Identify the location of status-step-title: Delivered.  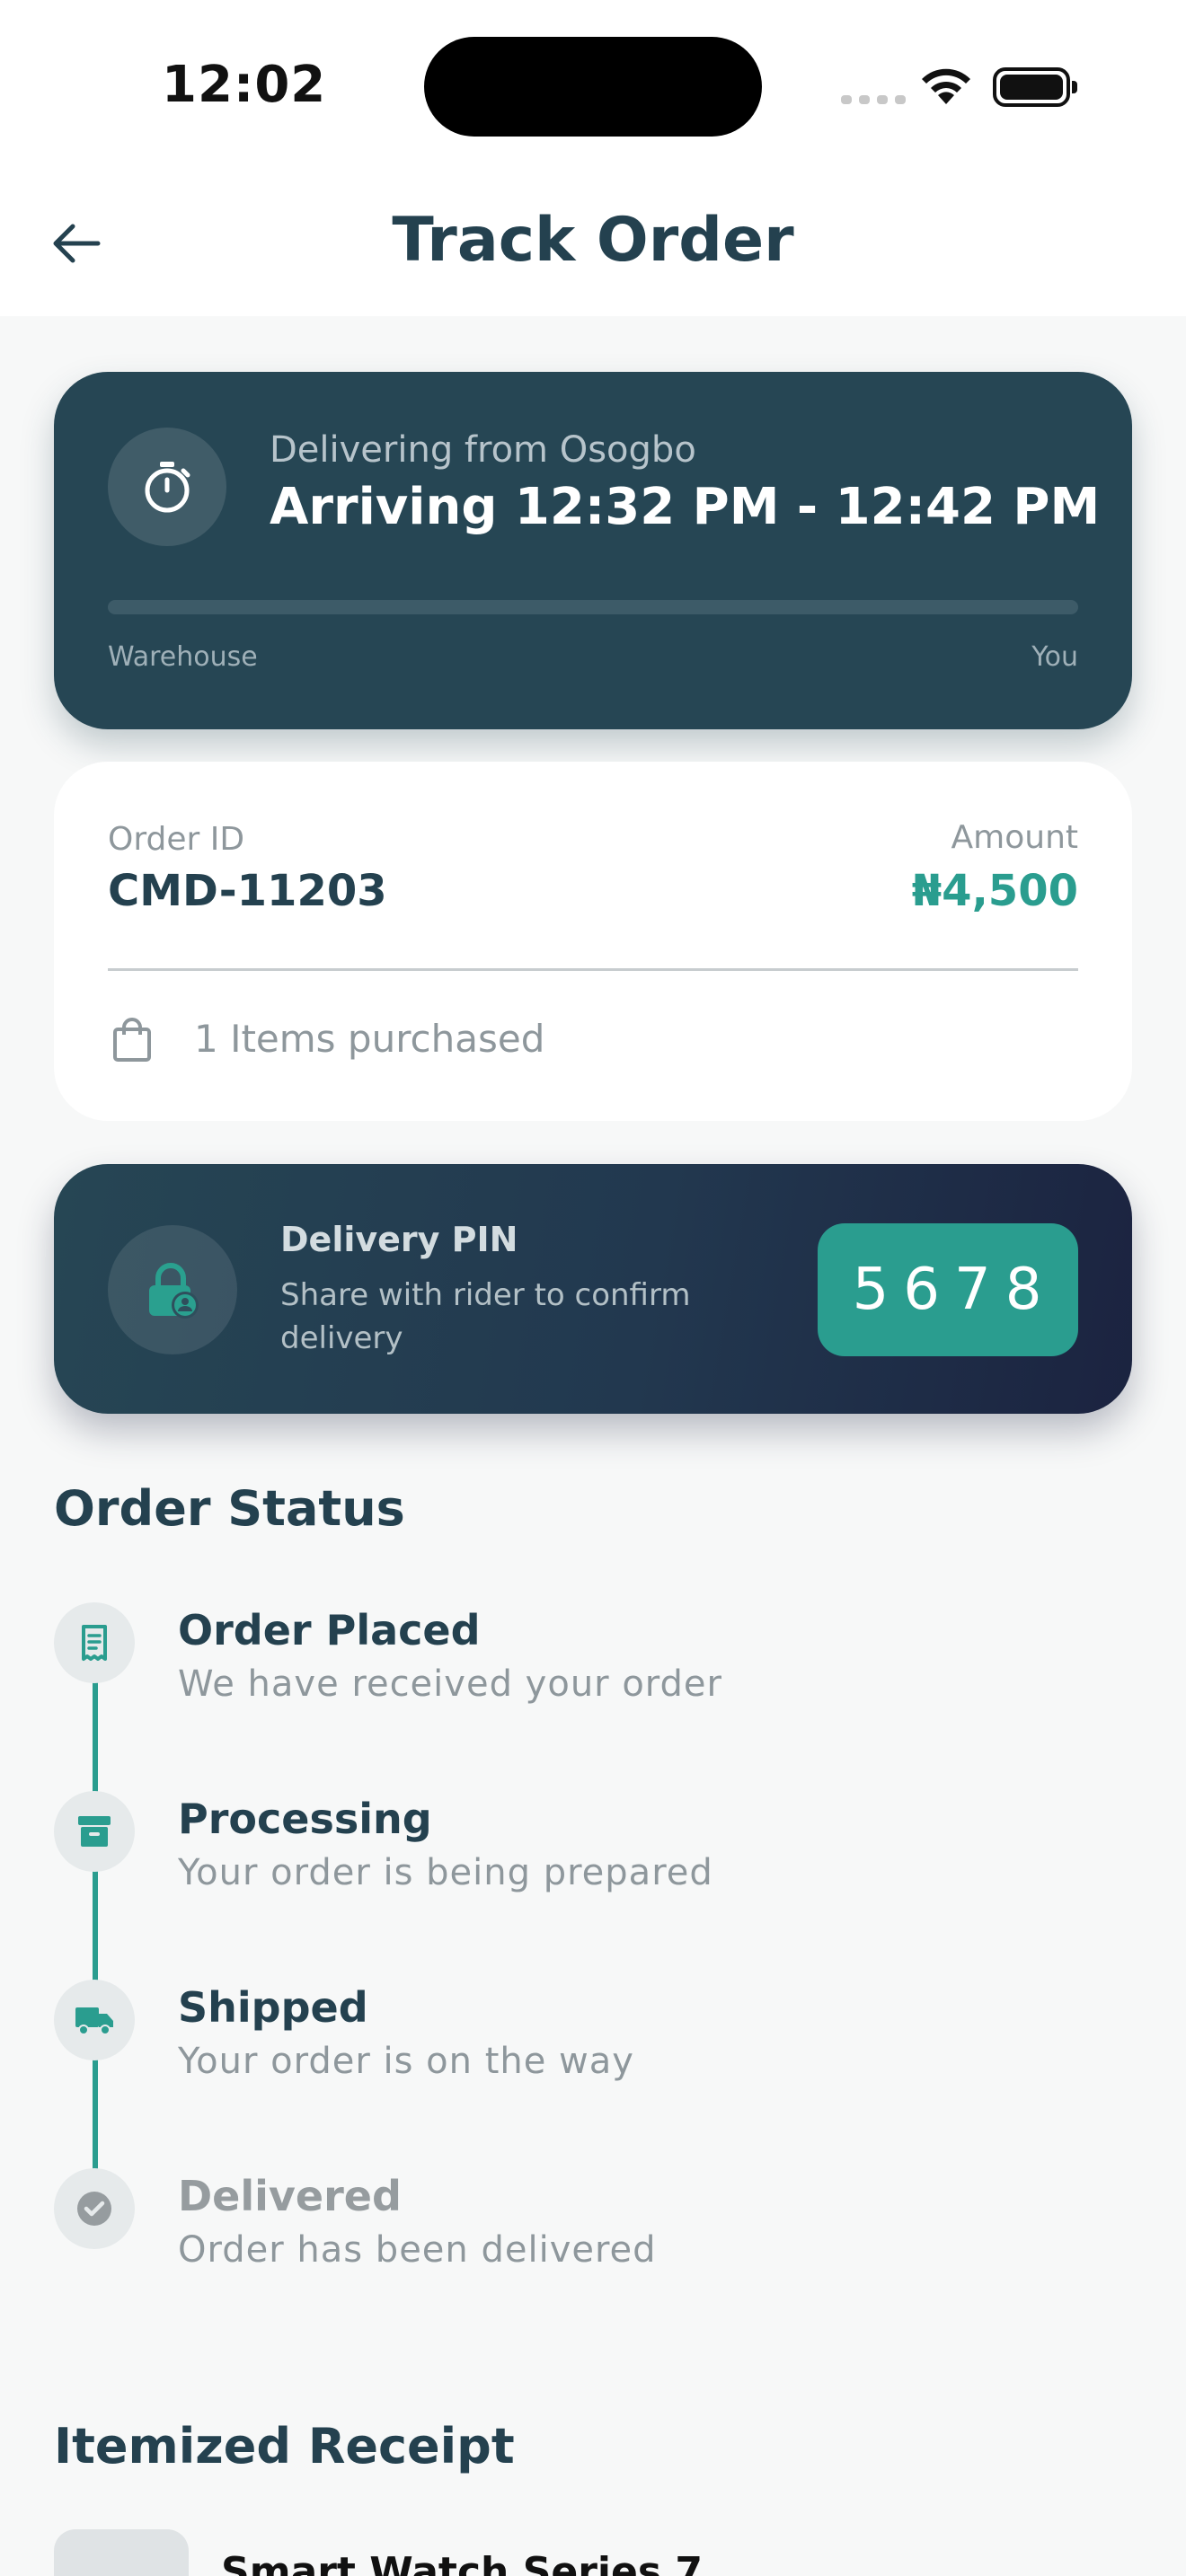
(290, 2196).